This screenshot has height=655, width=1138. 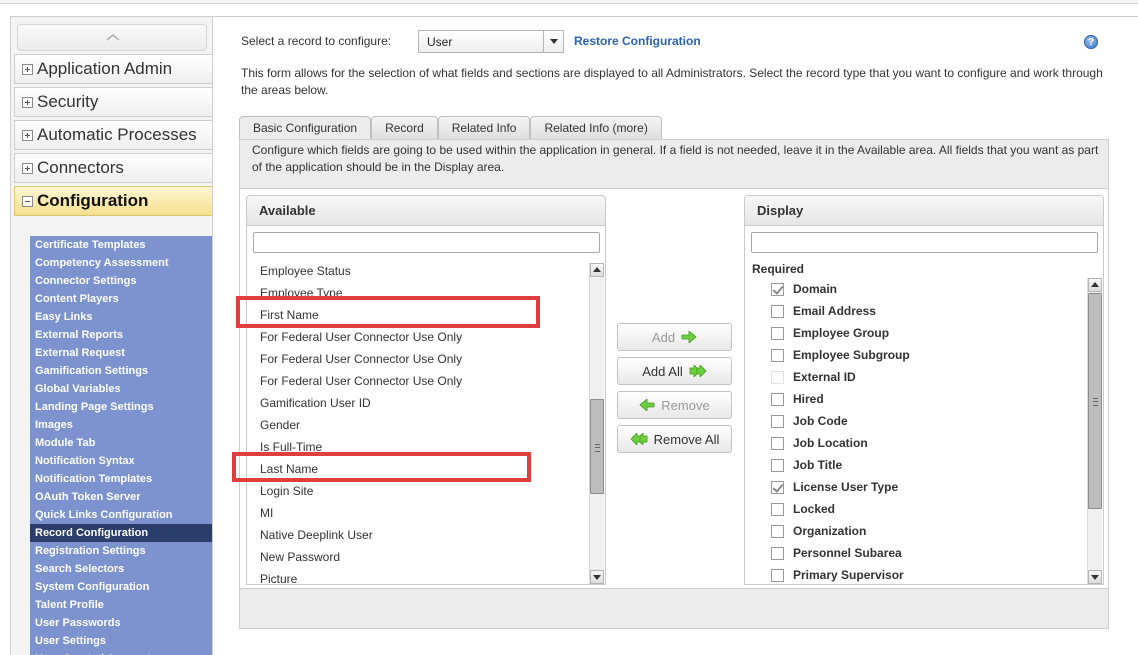 What do you see at coordinates (426, 513) in the screenshot?
I see `list-item: MI` at bounding box center [426, 513].